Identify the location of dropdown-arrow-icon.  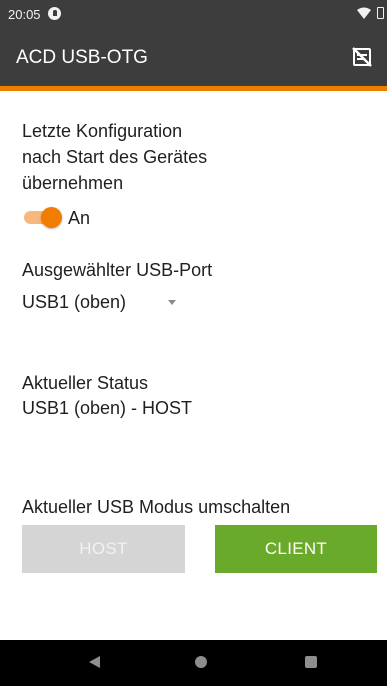
(172, 302).